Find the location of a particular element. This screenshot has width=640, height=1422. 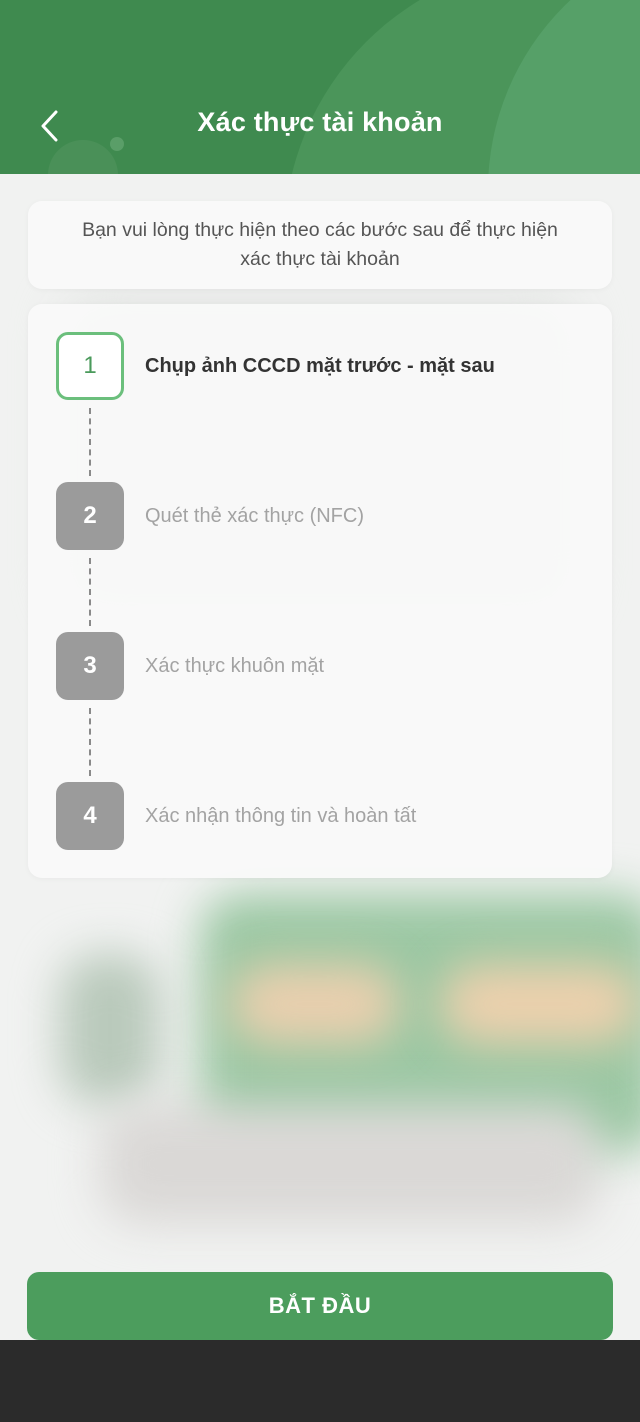

system-navigation-bar is located at coordinates (320, 1381).